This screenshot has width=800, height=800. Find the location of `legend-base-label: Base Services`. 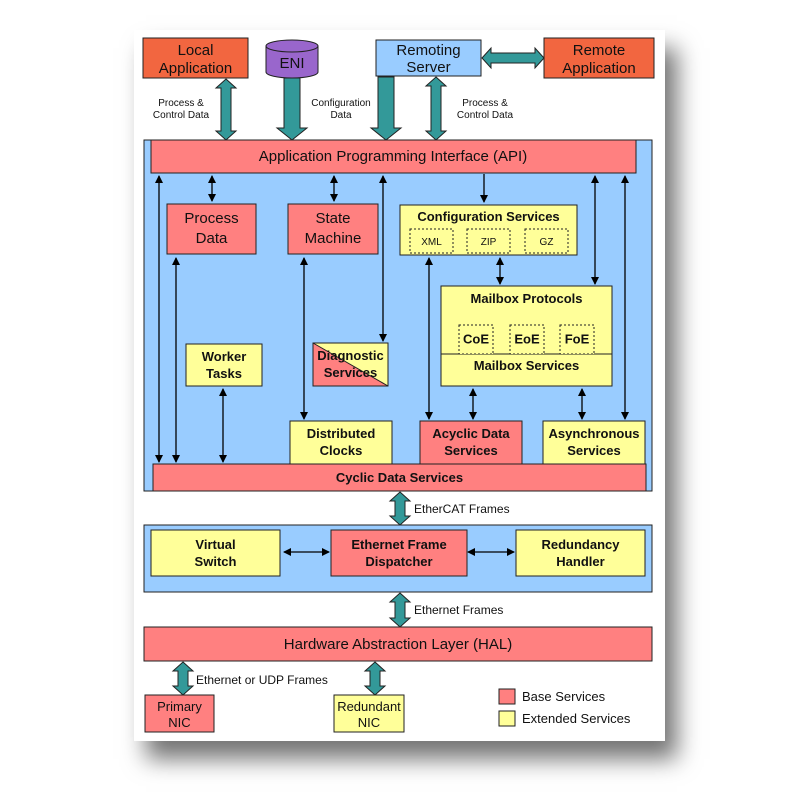

legend-base-label: Base Services is located at coordinates (564, 696).